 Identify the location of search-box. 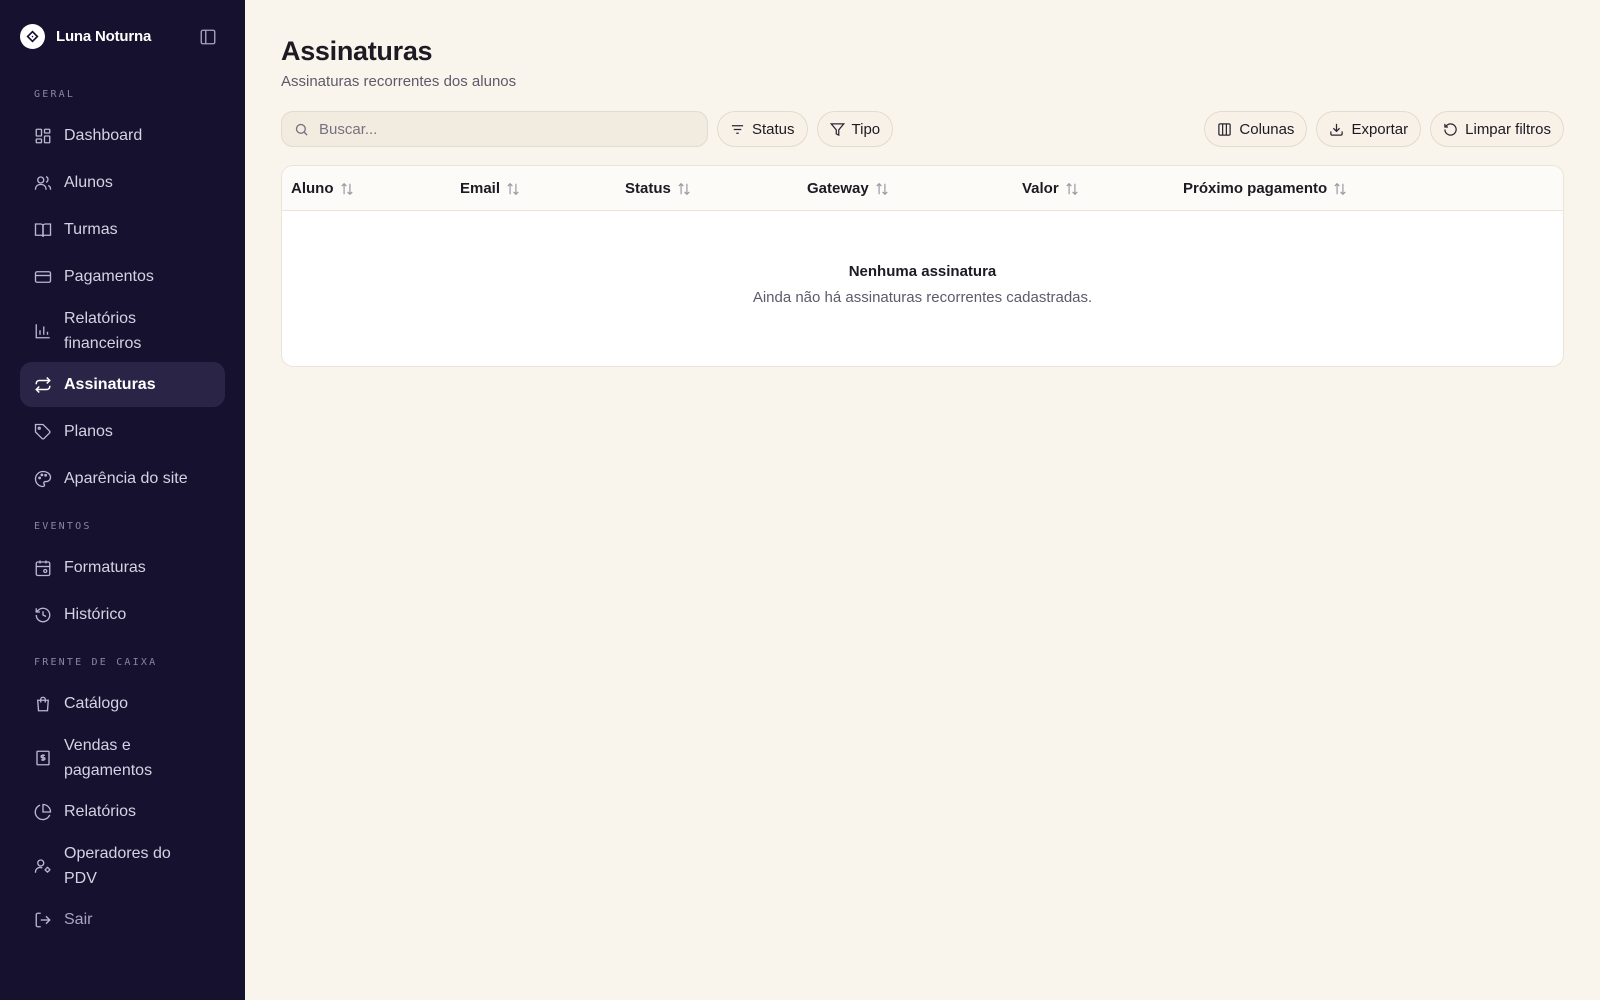
(494, 129).